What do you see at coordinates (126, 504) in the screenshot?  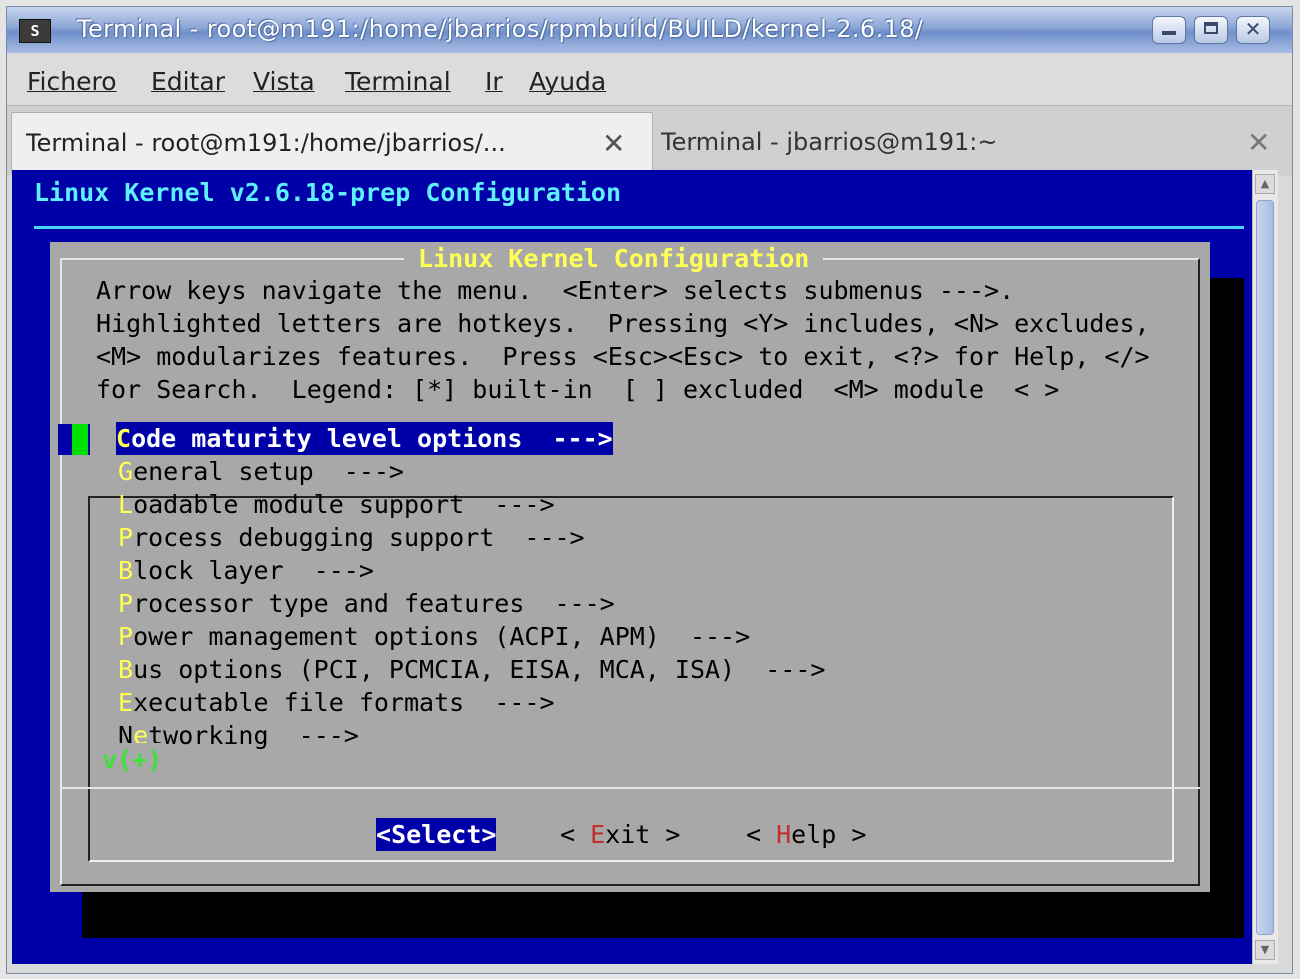 I see `hotkey-letter: L` at bounding box center [126, 504].